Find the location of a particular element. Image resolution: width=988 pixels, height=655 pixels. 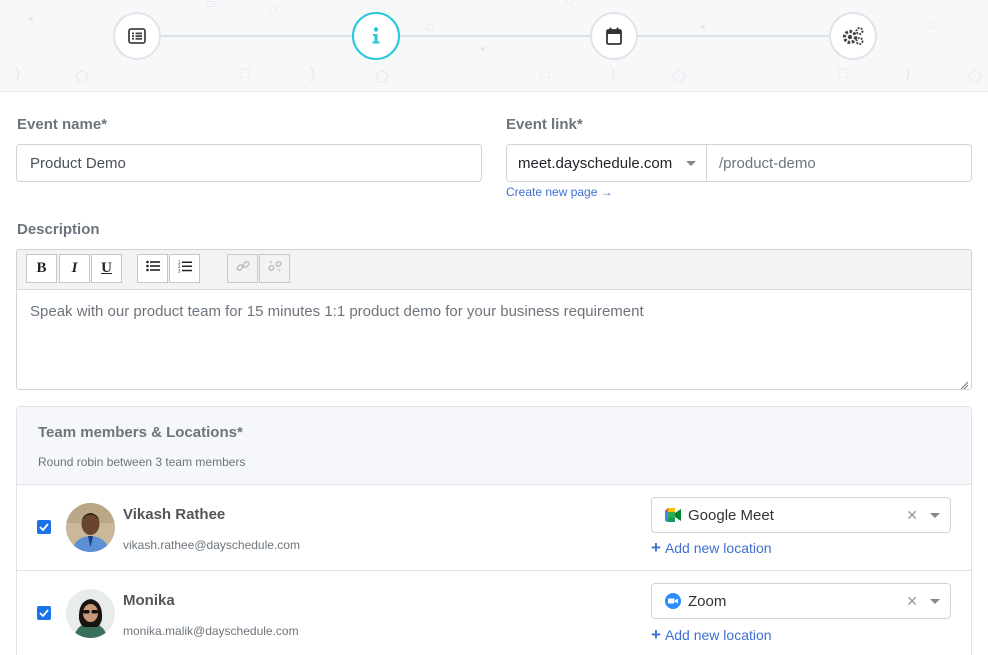

underline-button: U is located at coordinates (106, 268).